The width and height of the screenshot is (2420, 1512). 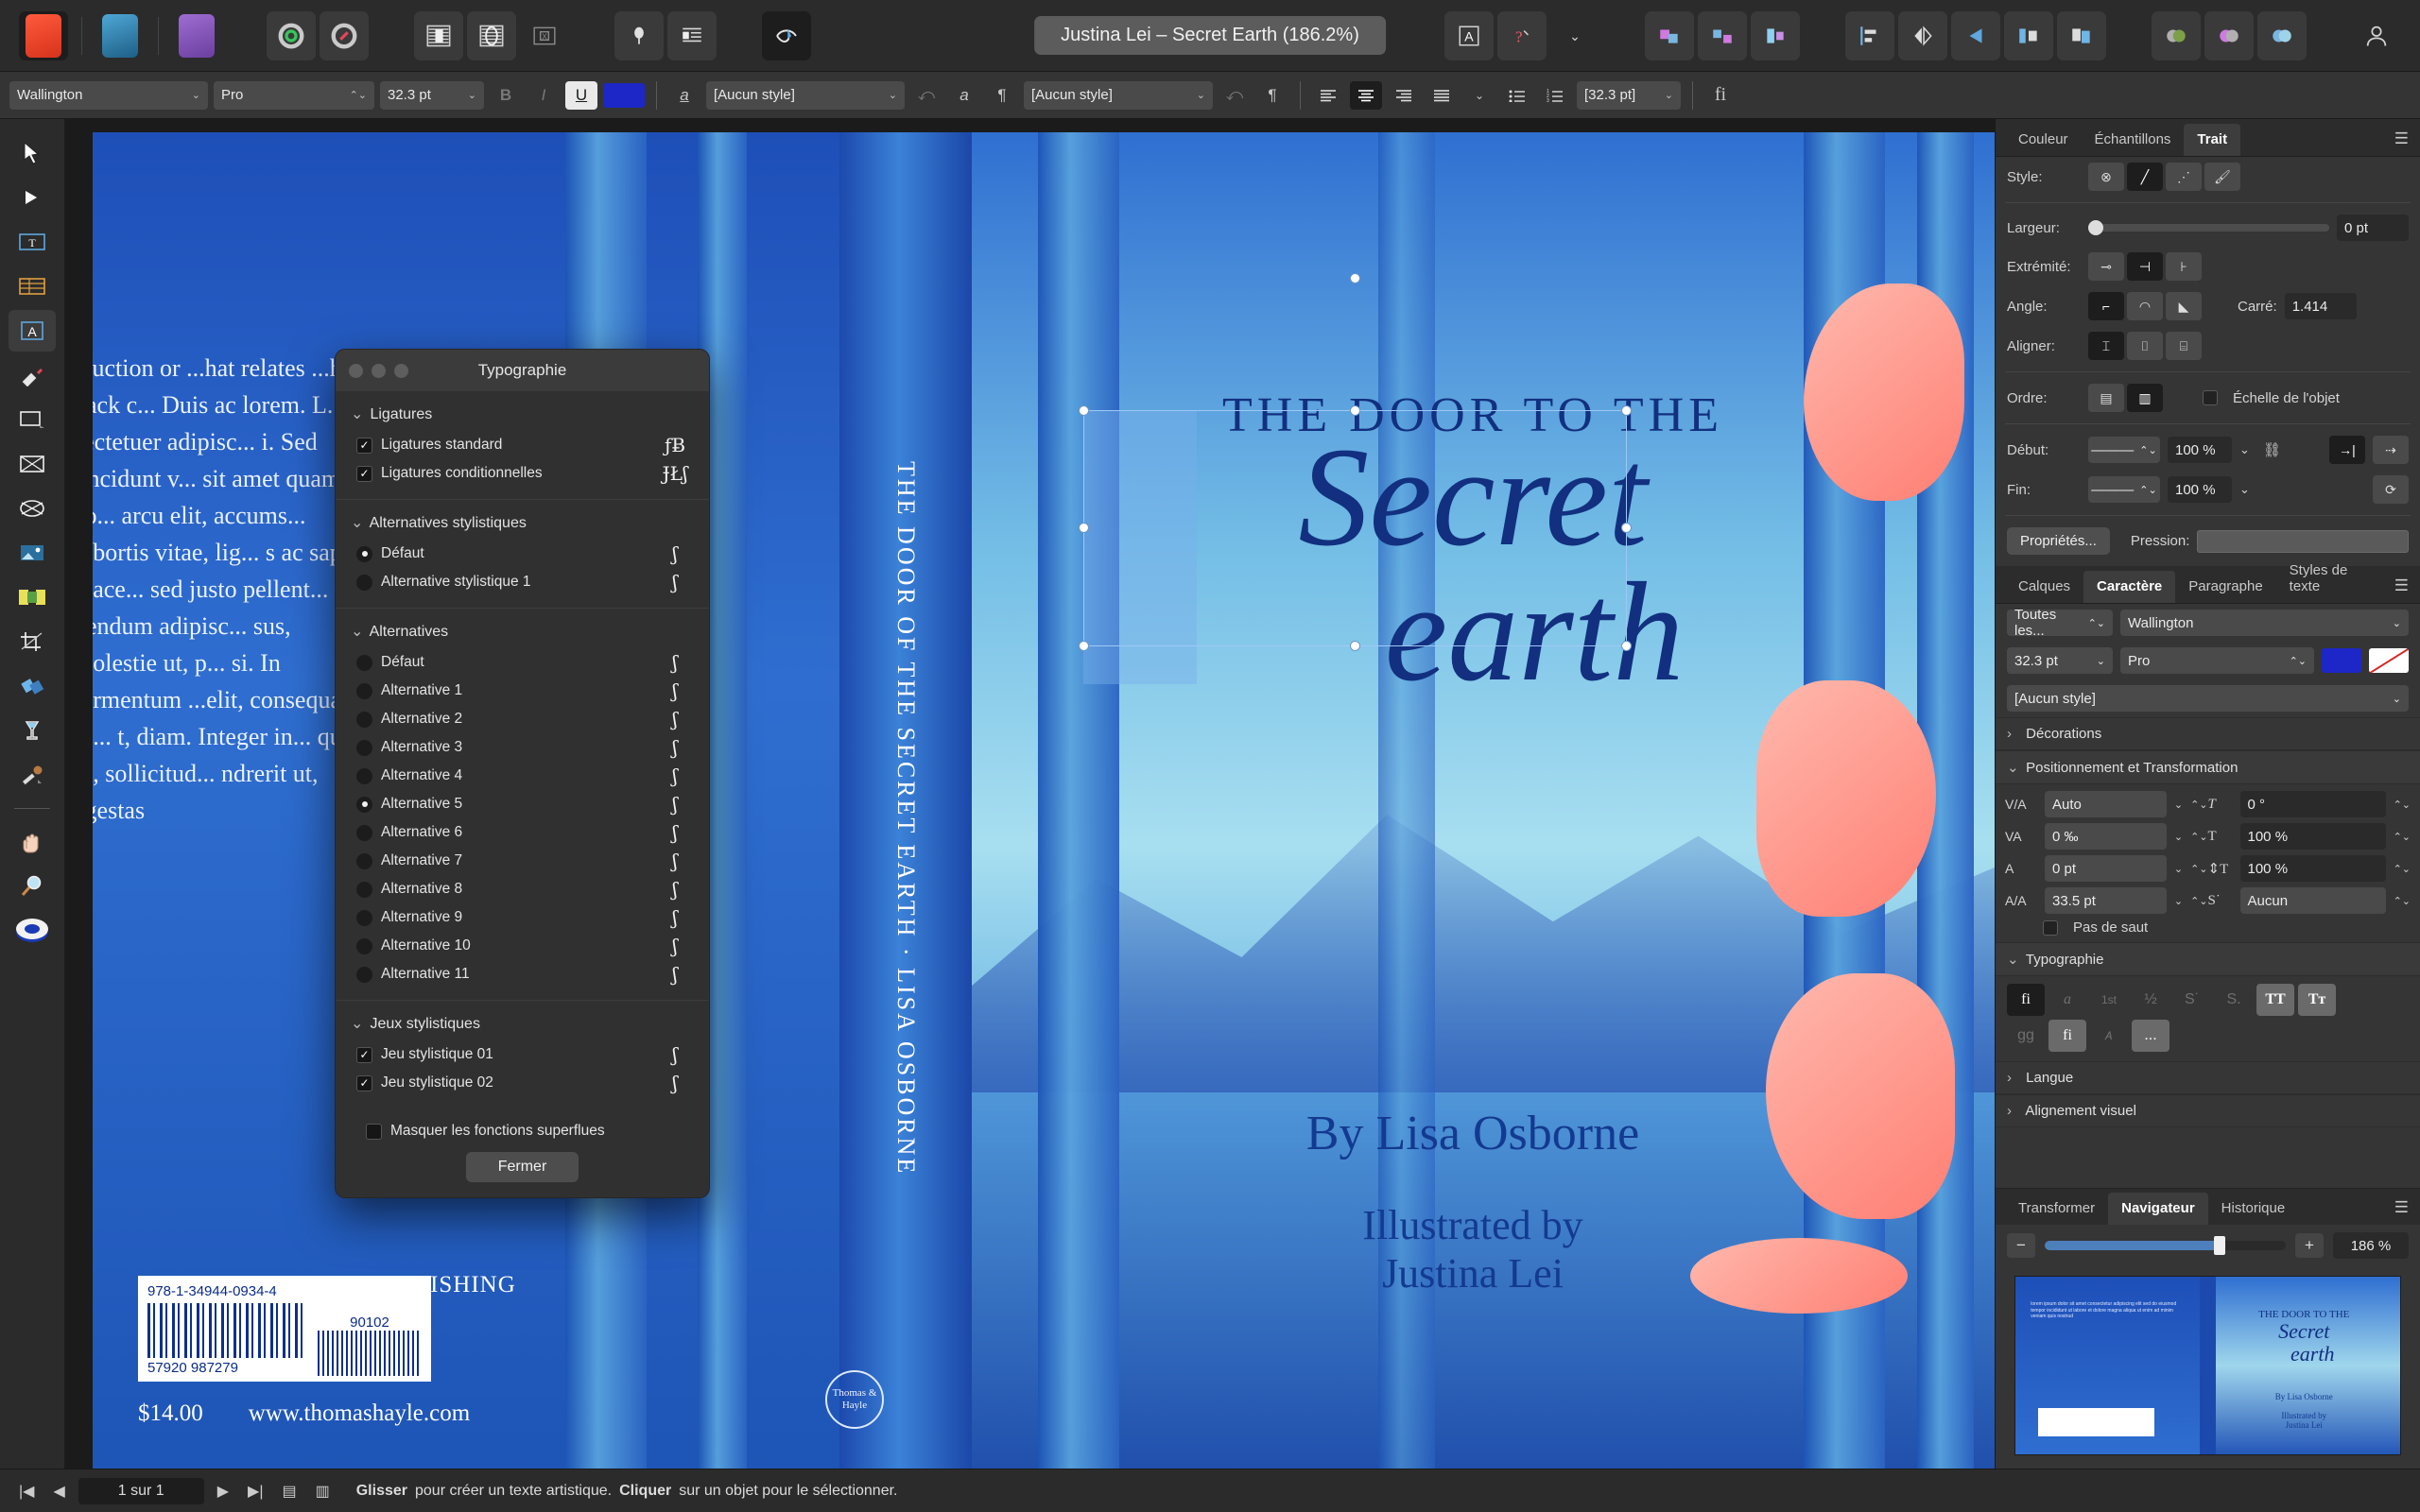 I want to click on group-button, so click(x=1669, y=35).